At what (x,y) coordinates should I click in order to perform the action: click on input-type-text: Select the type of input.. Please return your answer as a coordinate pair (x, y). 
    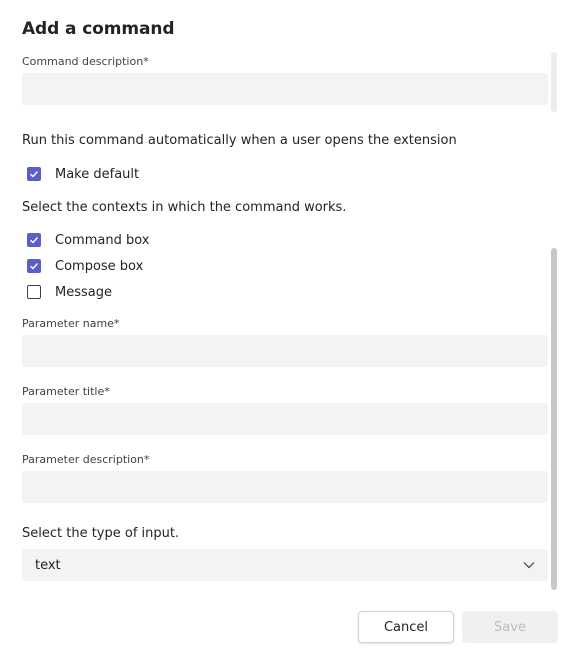
    Looking at the image, I should click on (101, 533).